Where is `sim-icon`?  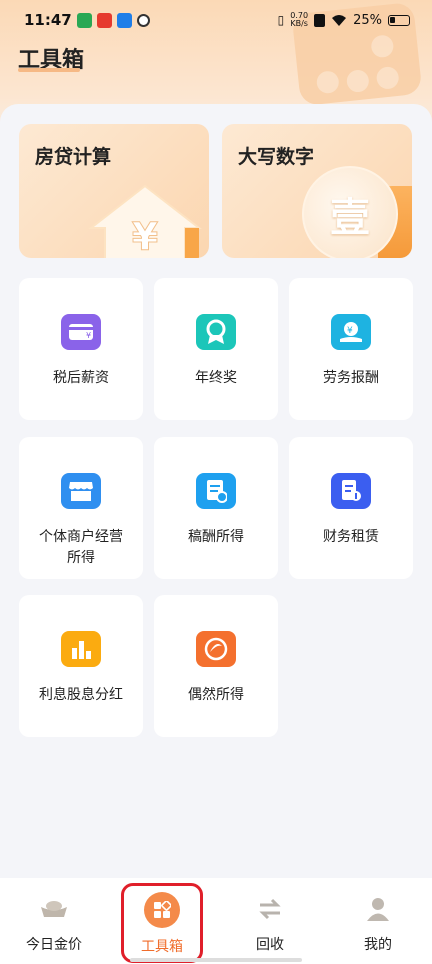 sim-icon is located at coordinates (320, 20).